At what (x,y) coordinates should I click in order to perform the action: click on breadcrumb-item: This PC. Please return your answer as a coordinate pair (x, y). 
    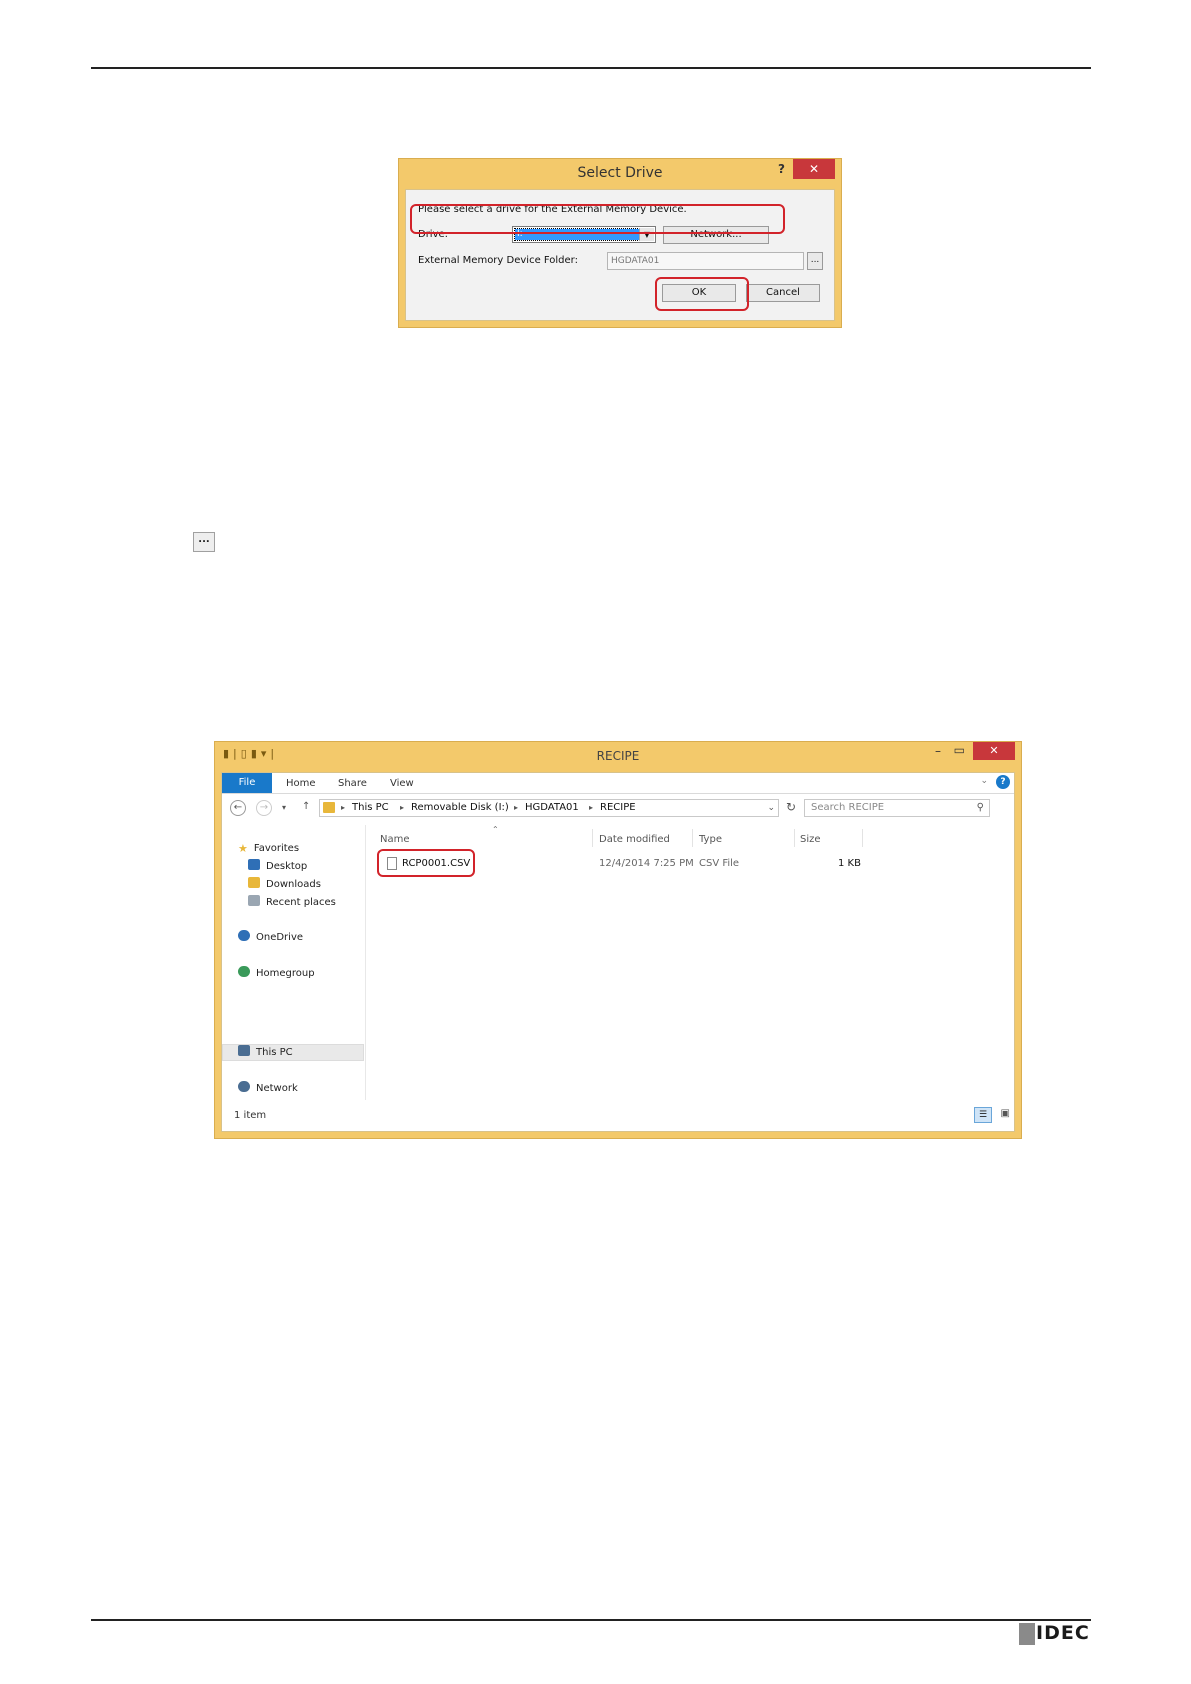
    Looking at the image, I should click on (370, 808).